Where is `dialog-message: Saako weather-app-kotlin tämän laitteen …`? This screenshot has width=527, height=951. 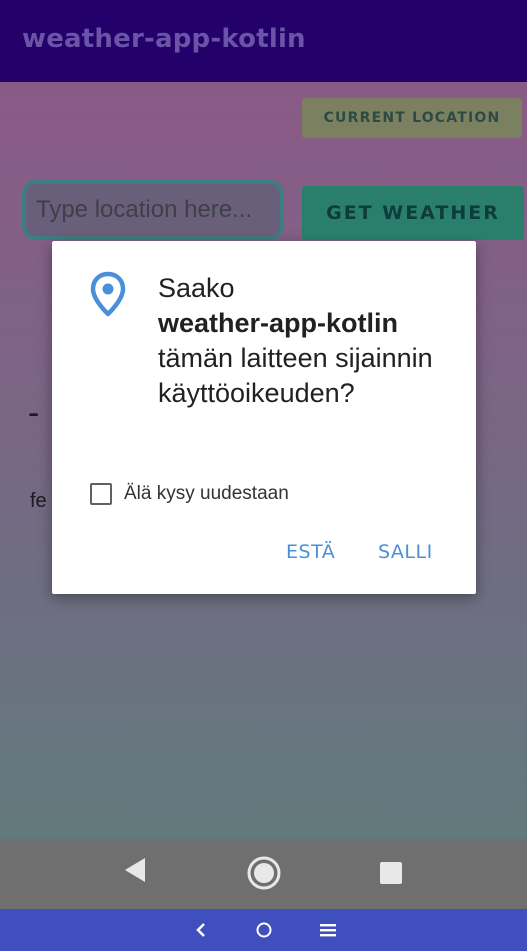 dialog-message: Saako weather-app-kotlin tämän laitteen … is located at coordinates (308, 341).